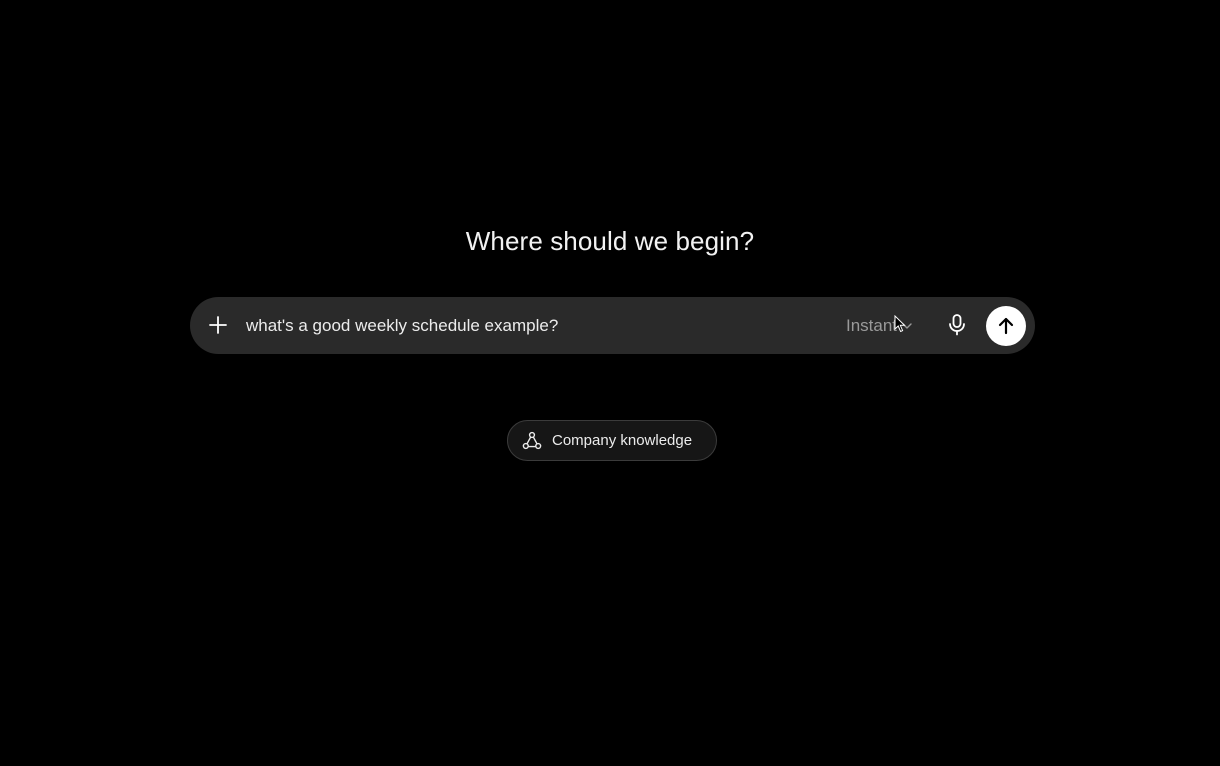 Image resolution: width=1220 pixels, height=766 pixels. Describe the element at coordinates (610, 241) in the screenshot. I see `page-heading: Where should we begin?` at that location.